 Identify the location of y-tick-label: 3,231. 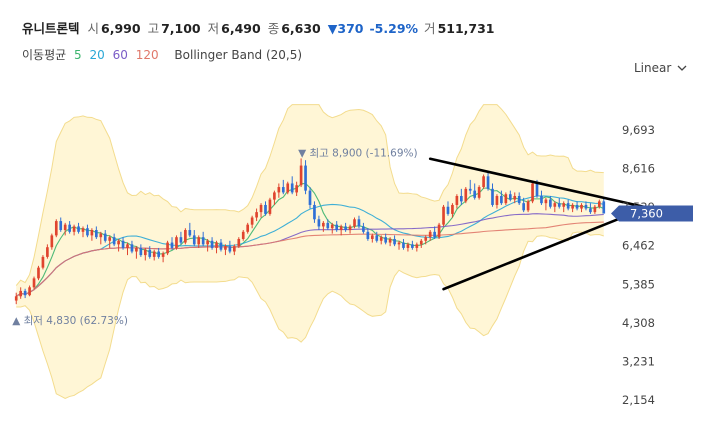
(638, 361).